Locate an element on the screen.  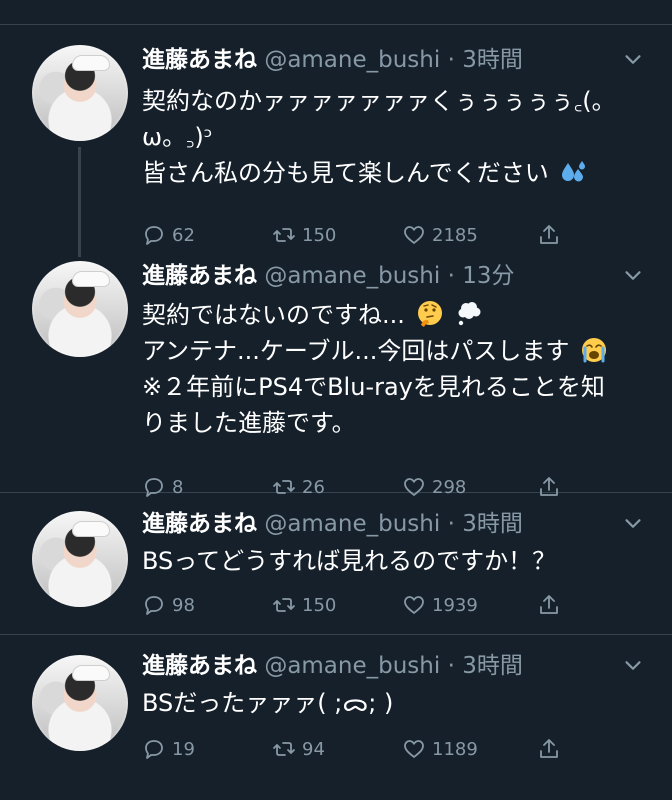
thought-balloon-emoji-icon is located at coordinates (469, 314).